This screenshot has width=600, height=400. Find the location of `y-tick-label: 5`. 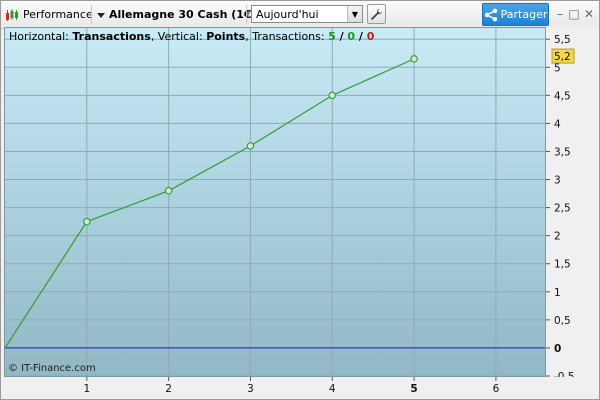

y-tick-label: 5 is located at coordinates (557, 68).